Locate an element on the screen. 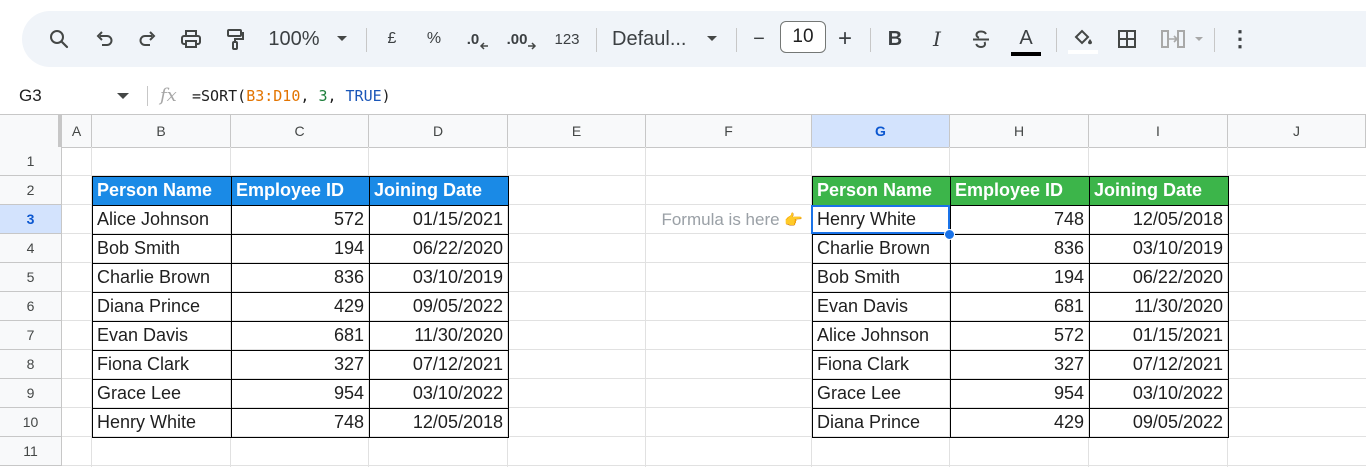 This screenshot has width=1366, height=467. row-header-7: 7 is located at coordinates (31, 335).